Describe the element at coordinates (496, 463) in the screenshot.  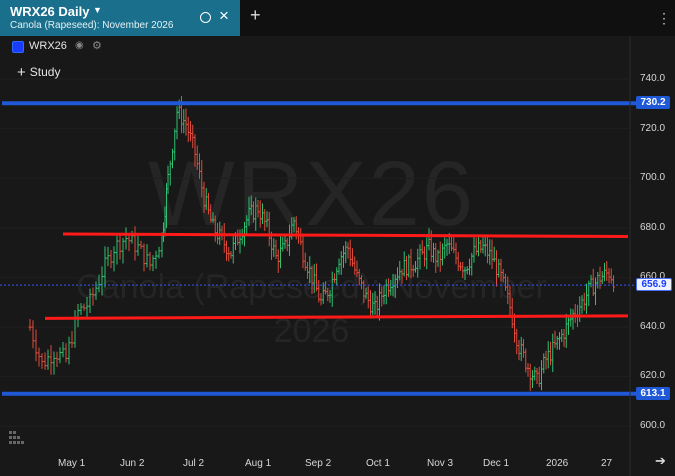
I see `x-tick: Dec 1` at that location.